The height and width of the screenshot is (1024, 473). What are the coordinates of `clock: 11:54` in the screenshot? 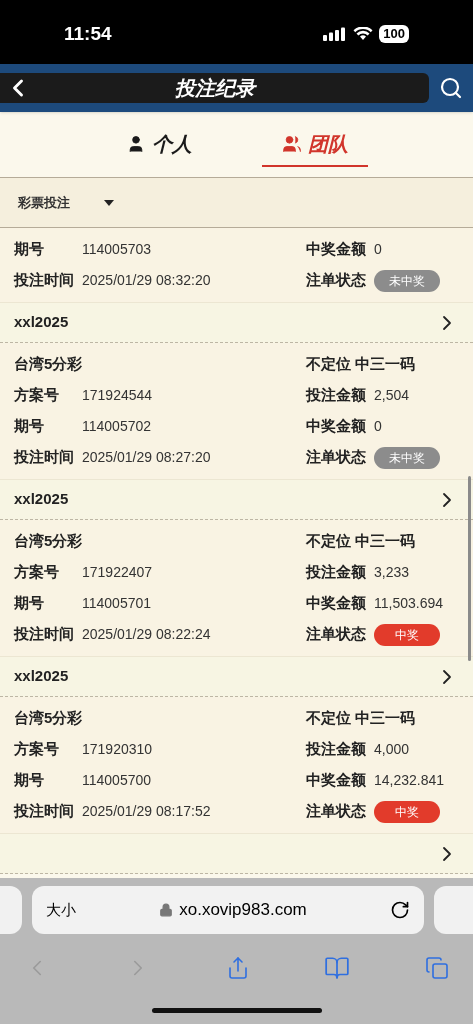 It's located at (88, 33).